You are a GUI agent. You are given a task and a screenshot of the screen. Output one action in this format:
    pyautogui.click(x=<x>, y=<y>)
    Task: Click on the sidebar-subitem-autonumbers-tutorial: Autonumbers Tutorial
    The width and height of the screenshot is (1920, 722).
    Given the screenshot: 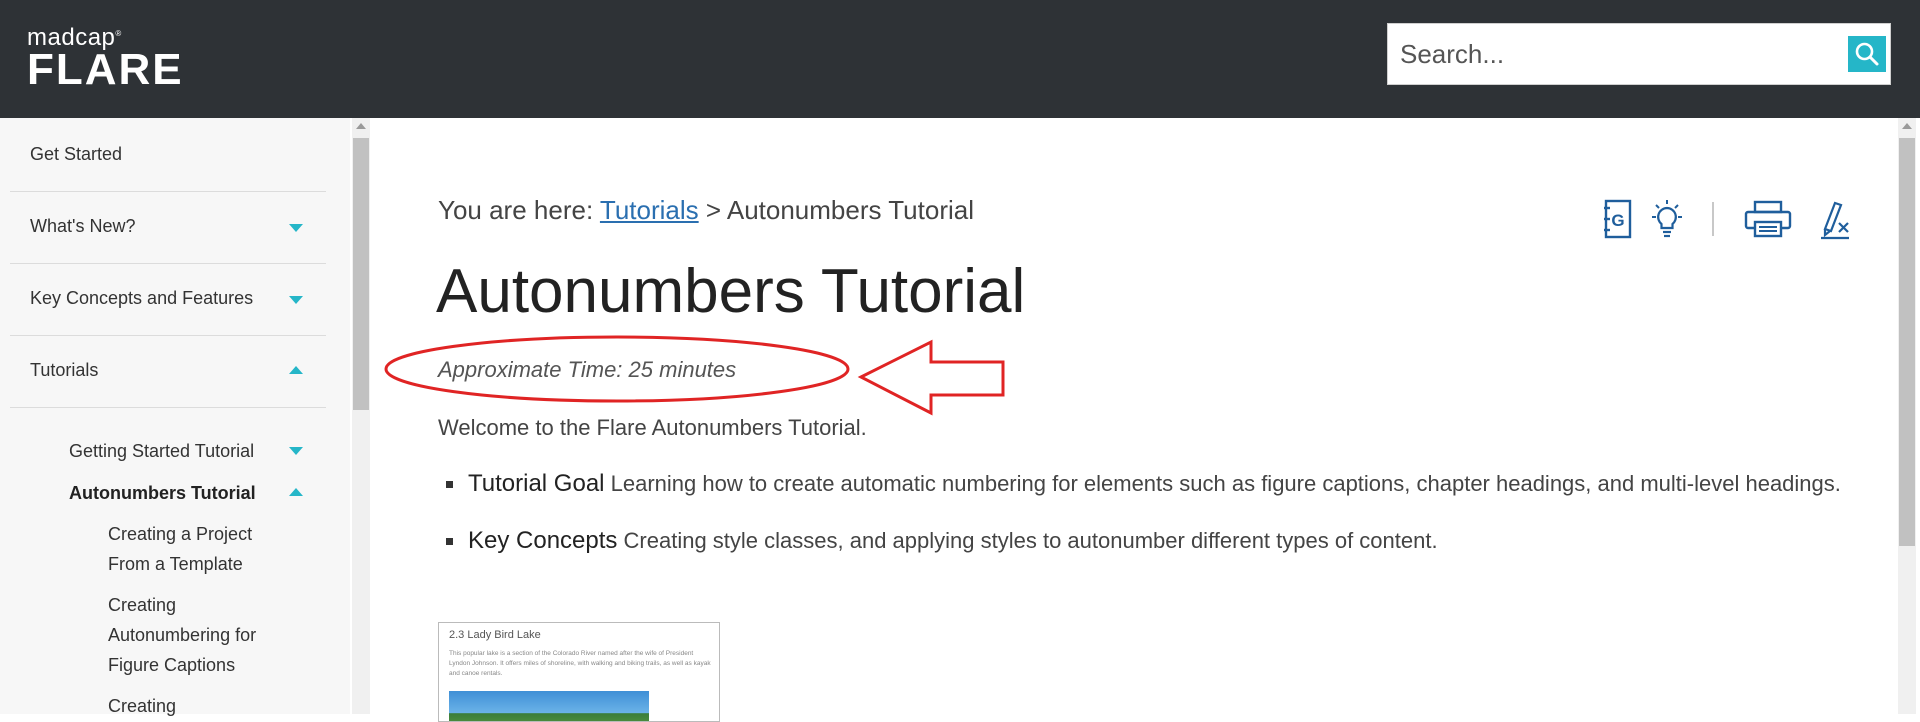 What is the action you would take?
    pyautogui.click(x=162, y=493)
    